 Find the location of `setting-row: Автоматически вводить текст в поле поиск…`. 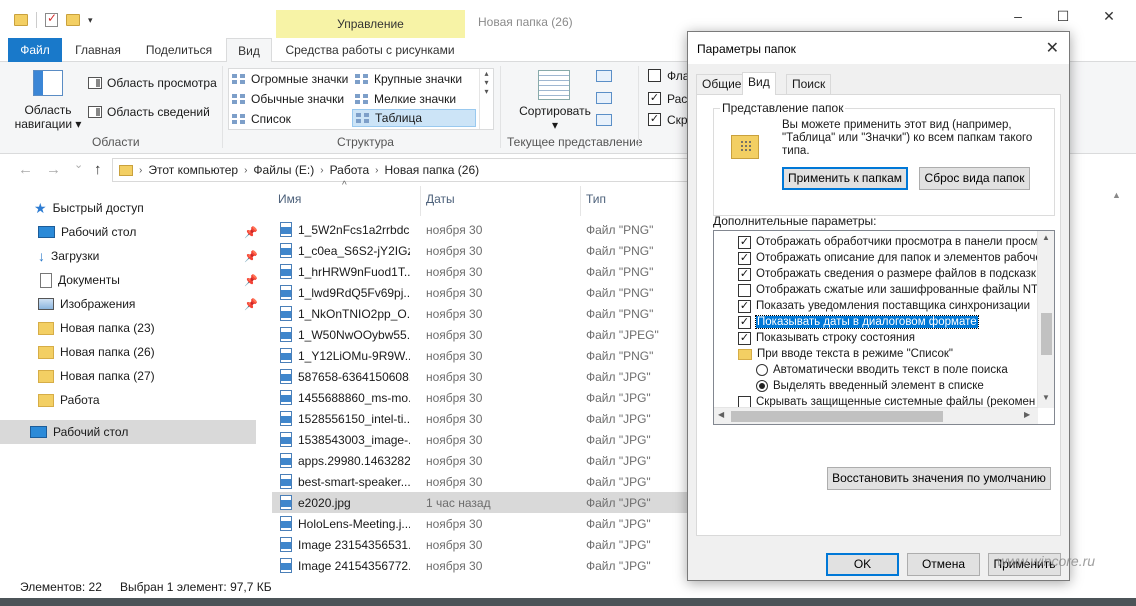

setting-row: Автоматически вводить текст в поле поиск… is located at coordinates (882, 370).